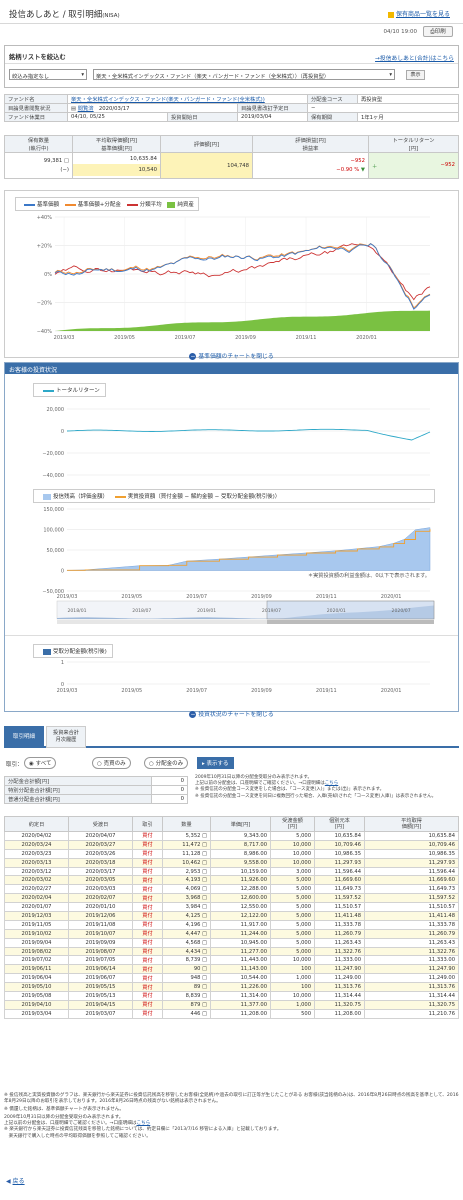  I want to click on table-cell: 2019/04/15, so click(100, 1004).